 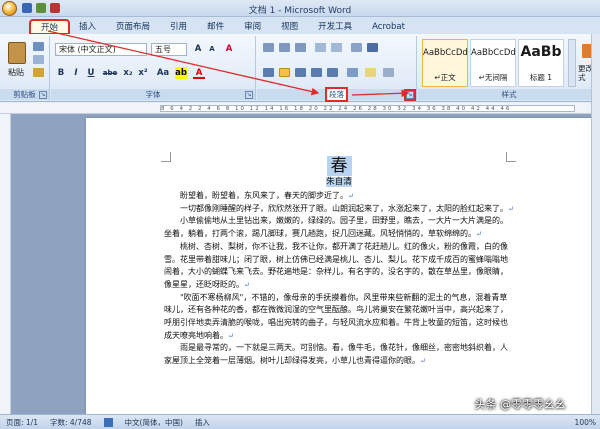 I want to click on tab-page-layout: 页面布局, so click(x=133, y=27).